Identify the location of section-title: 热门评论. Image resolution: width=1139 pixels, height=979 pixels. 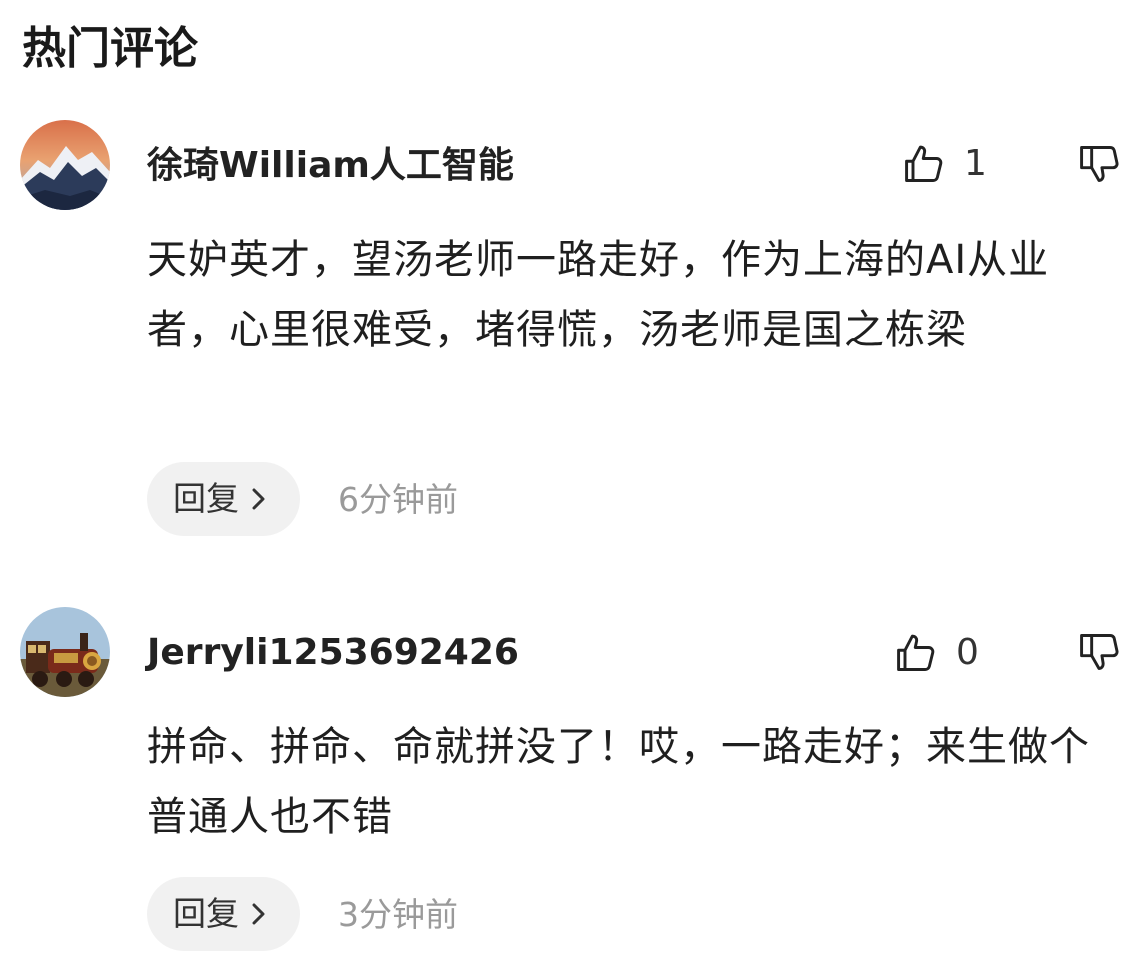
(110, 48).